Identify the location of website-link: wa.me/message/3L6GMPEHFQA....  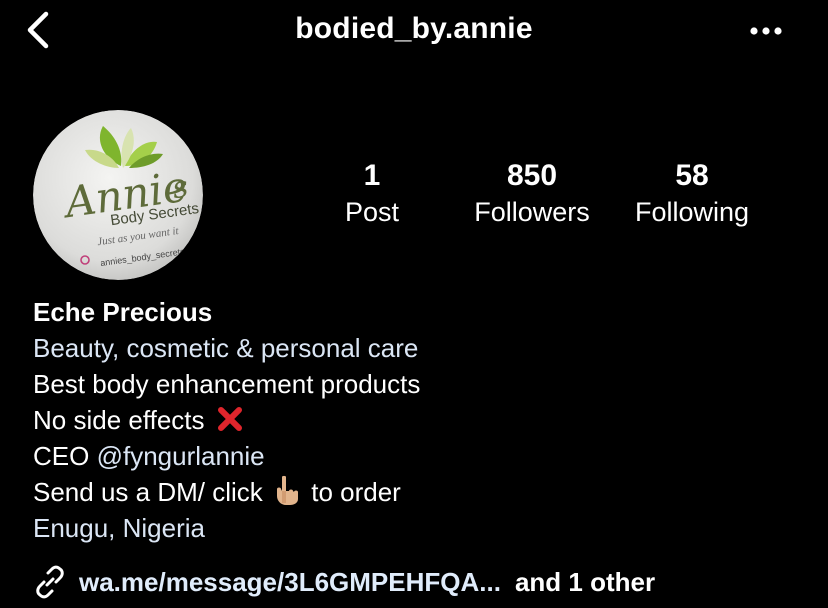
(290, 582).